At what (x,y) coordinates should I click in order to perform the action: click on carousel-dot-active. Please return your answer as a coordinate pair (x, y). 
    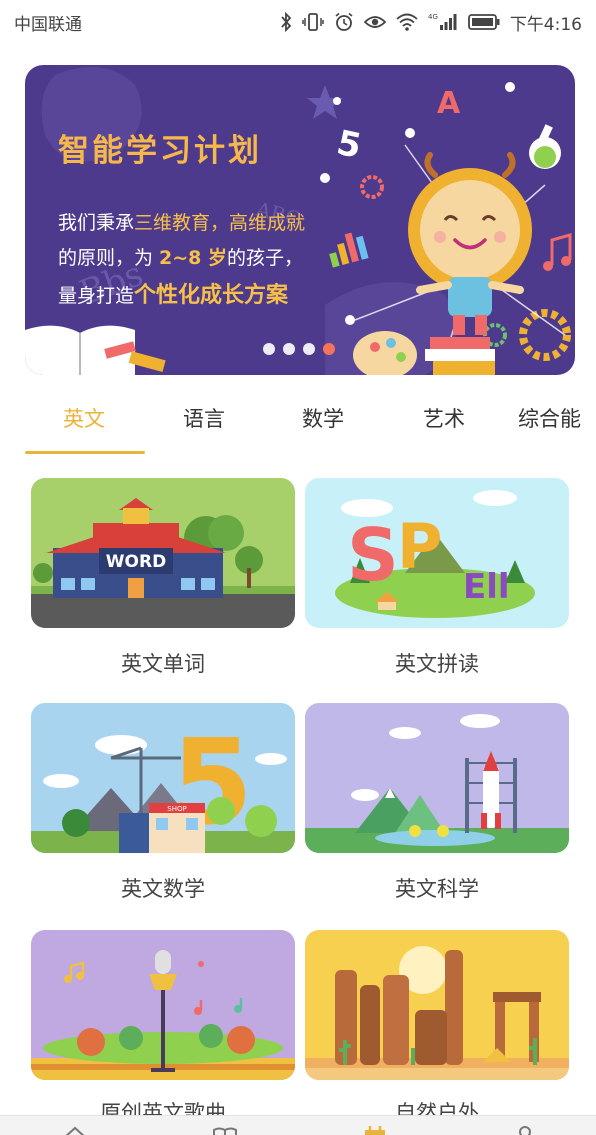
    Looking at the image, I should click on (329, 349).